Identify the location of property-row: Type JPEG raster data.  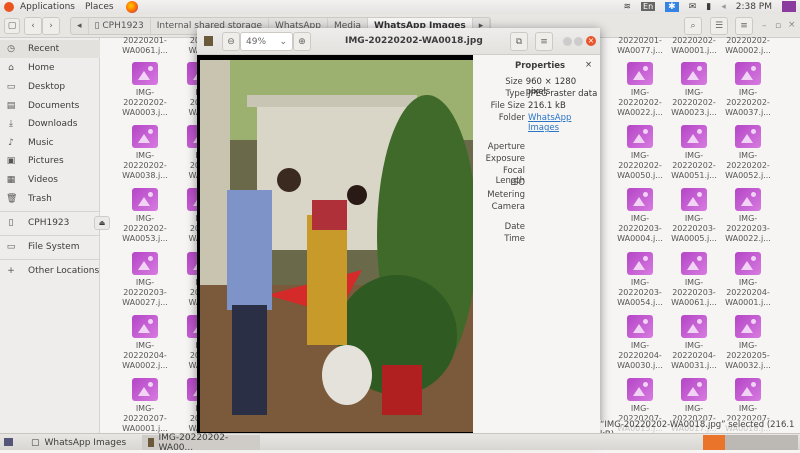
(536, 94).